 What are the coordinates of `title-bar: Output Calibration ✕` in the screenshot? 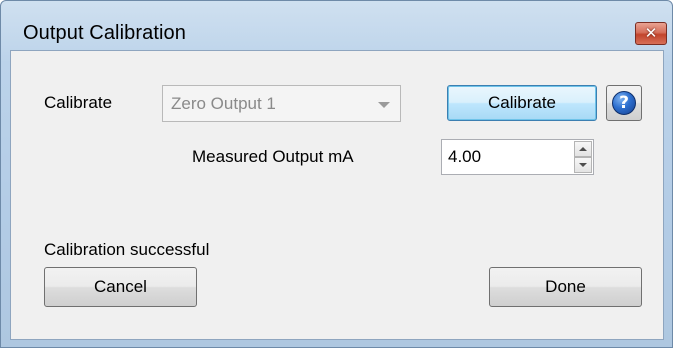 It's located at (336, 23).